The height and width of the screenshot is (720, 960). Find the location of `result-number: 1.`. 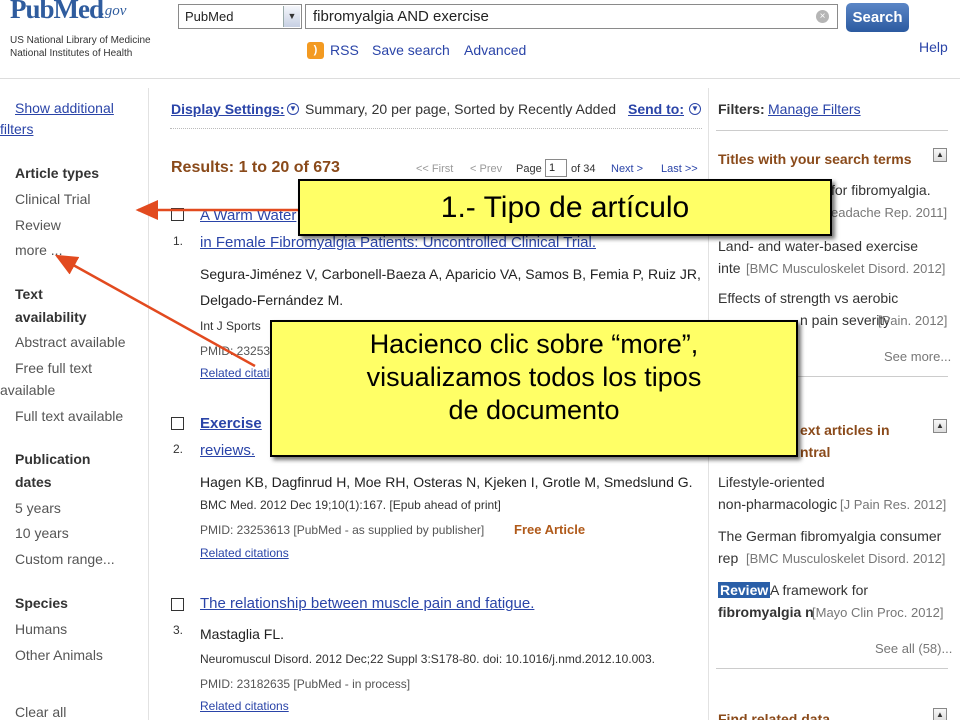

result-number: 1. is located at coordinates (178, 241).